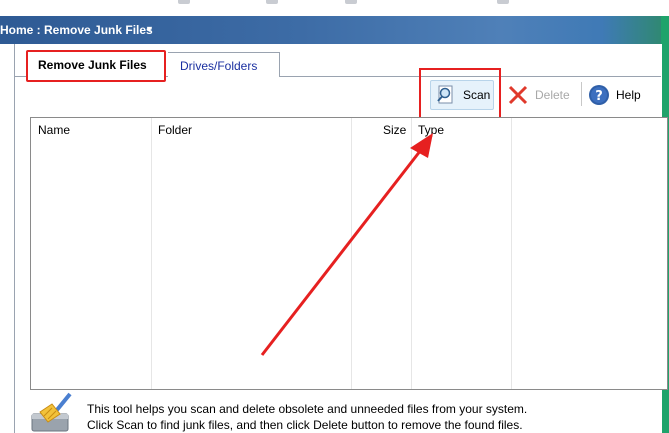 The width and height of the screenshot is (669, 433). What do you see at coordinates (581, 94) in the screenshot?
I see `toolbar-separator` at bounding box center [581, 94].